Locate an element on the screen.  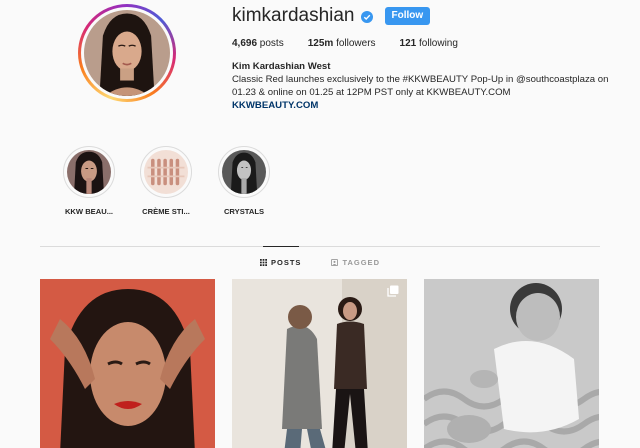
username-row: kimkardashian Follow is located at coordinates (331, 16).